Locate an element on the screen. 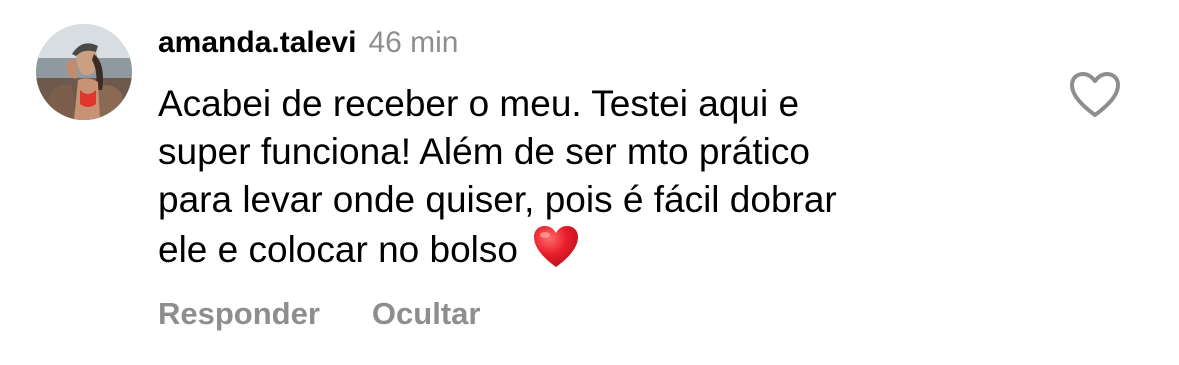 This screenshot has height=365, width=1179. heart-outline-icon is located at coordinates (1095, 94).